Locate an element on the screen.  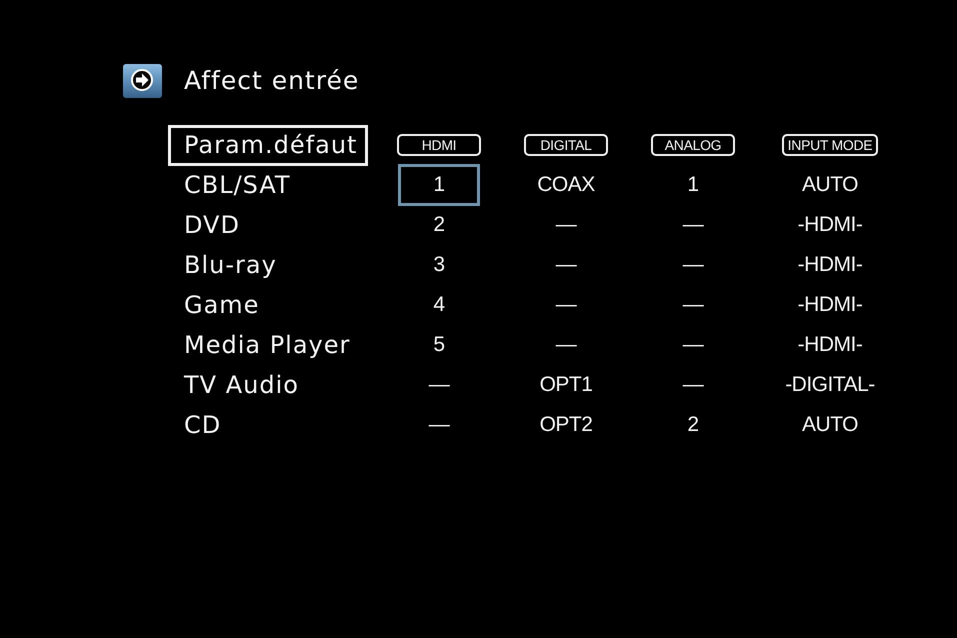
arrow-right-icon is located at coordinates (142, 81).